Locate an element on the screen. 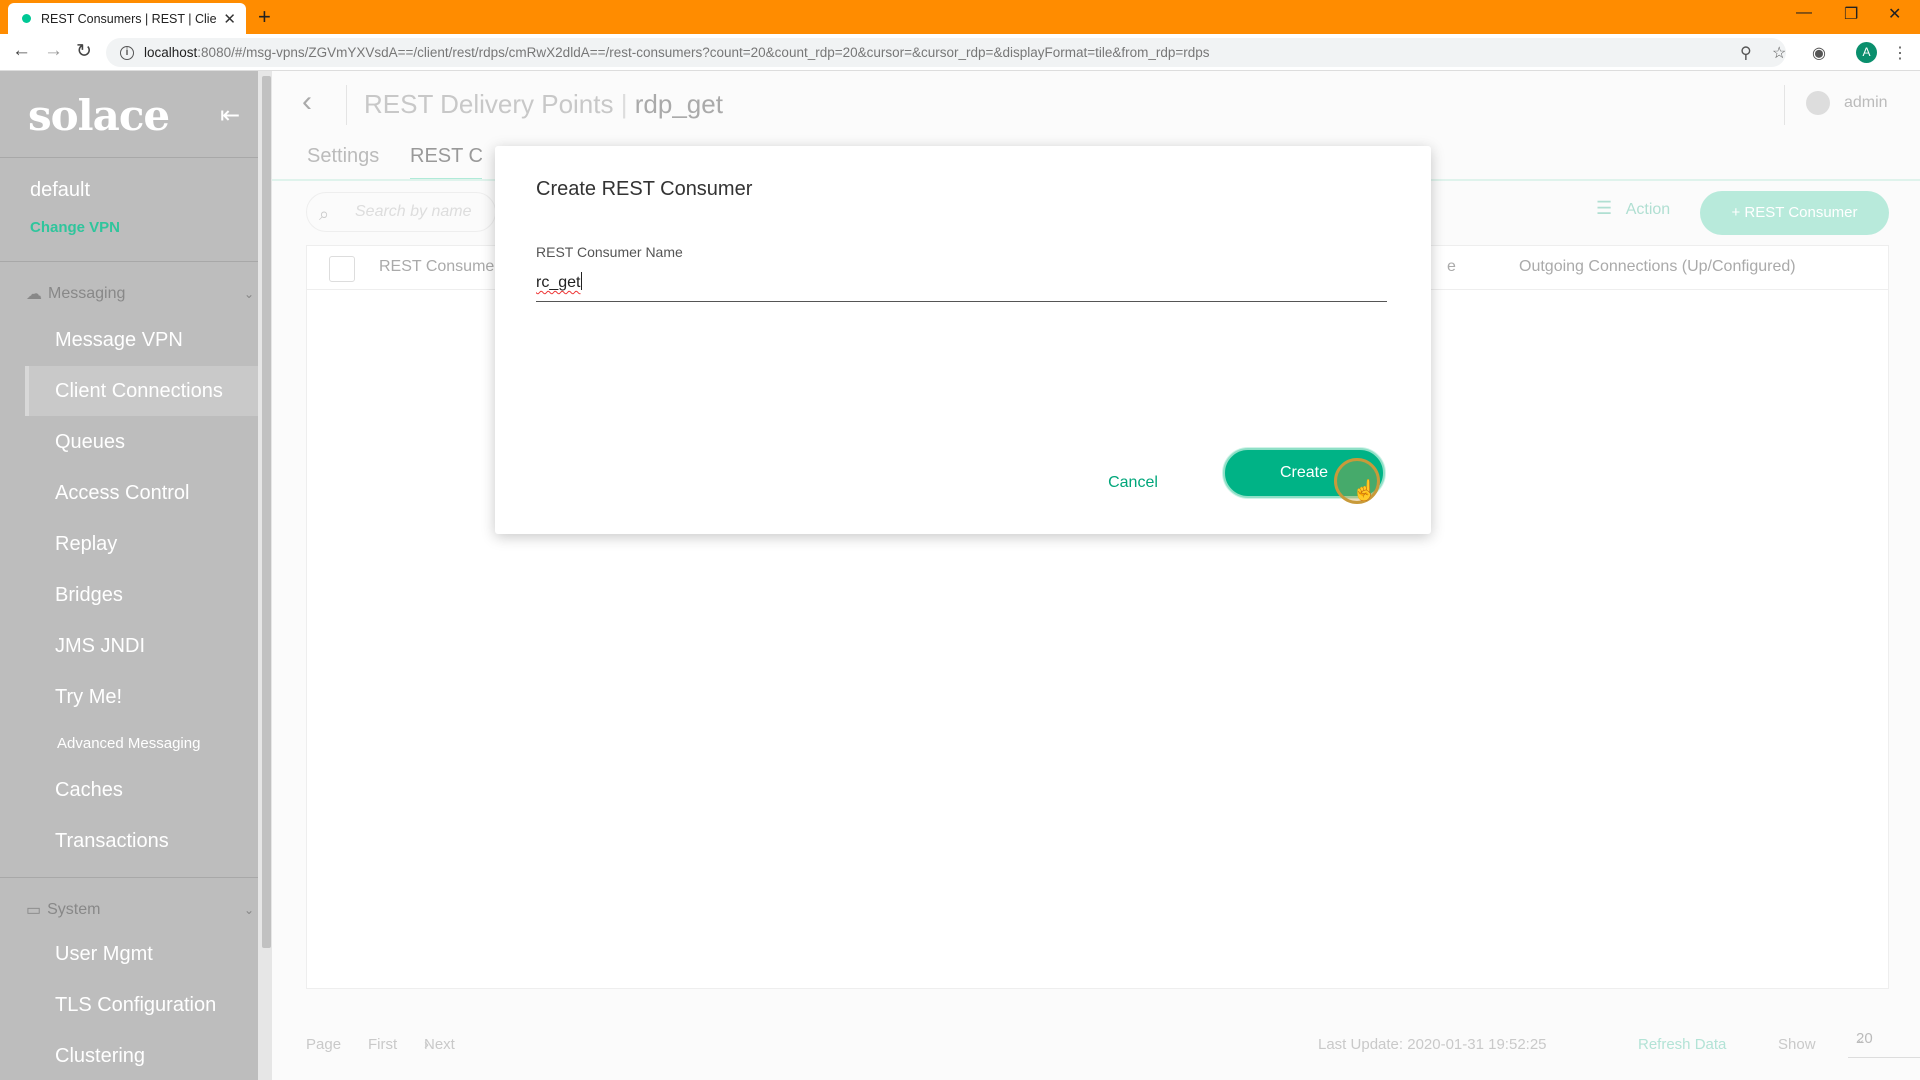  system-section-header: ▭ System ⌄ is located at coordinates (140, 910).